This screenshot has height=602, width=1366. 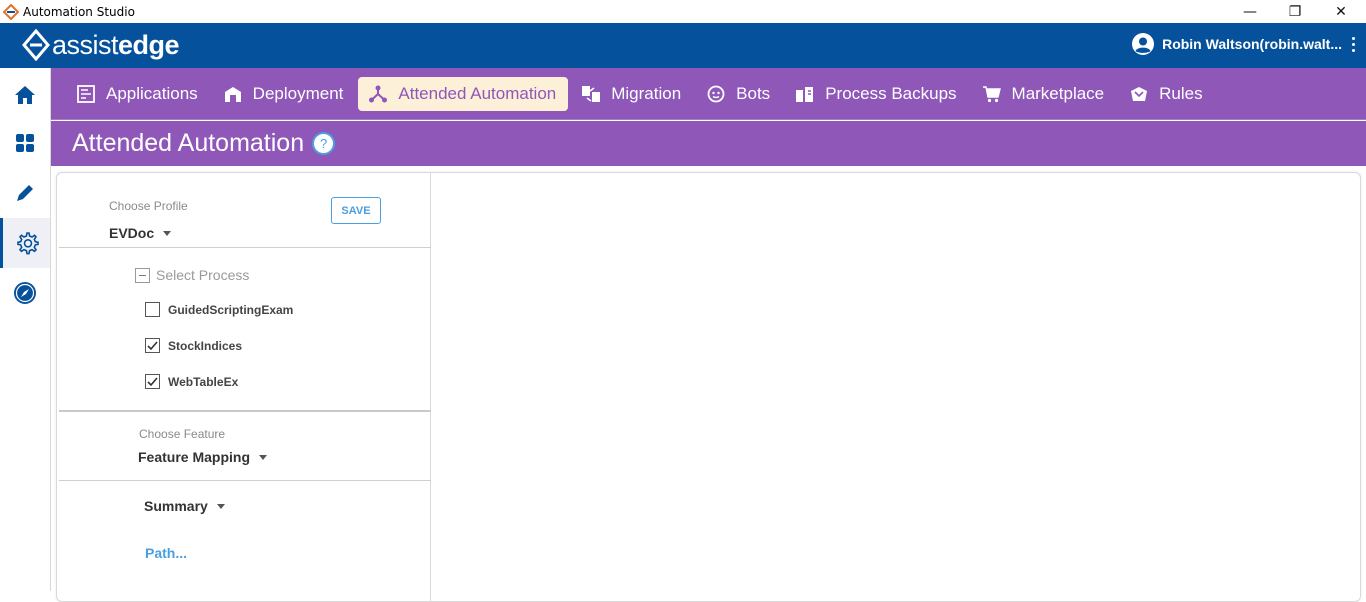 What do you see at coordinates (1139, 93) in the screenshot?
I see `rules-icon` at bounding box center [1139, 93].